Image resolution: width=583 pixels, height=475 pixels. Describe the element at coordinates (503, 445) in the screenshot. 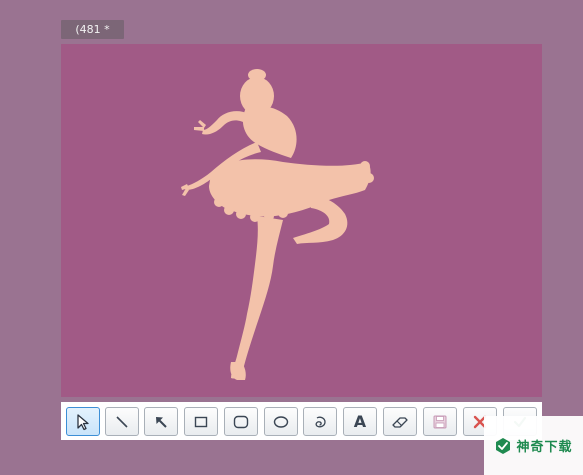

I see `logo-icon` at that location.